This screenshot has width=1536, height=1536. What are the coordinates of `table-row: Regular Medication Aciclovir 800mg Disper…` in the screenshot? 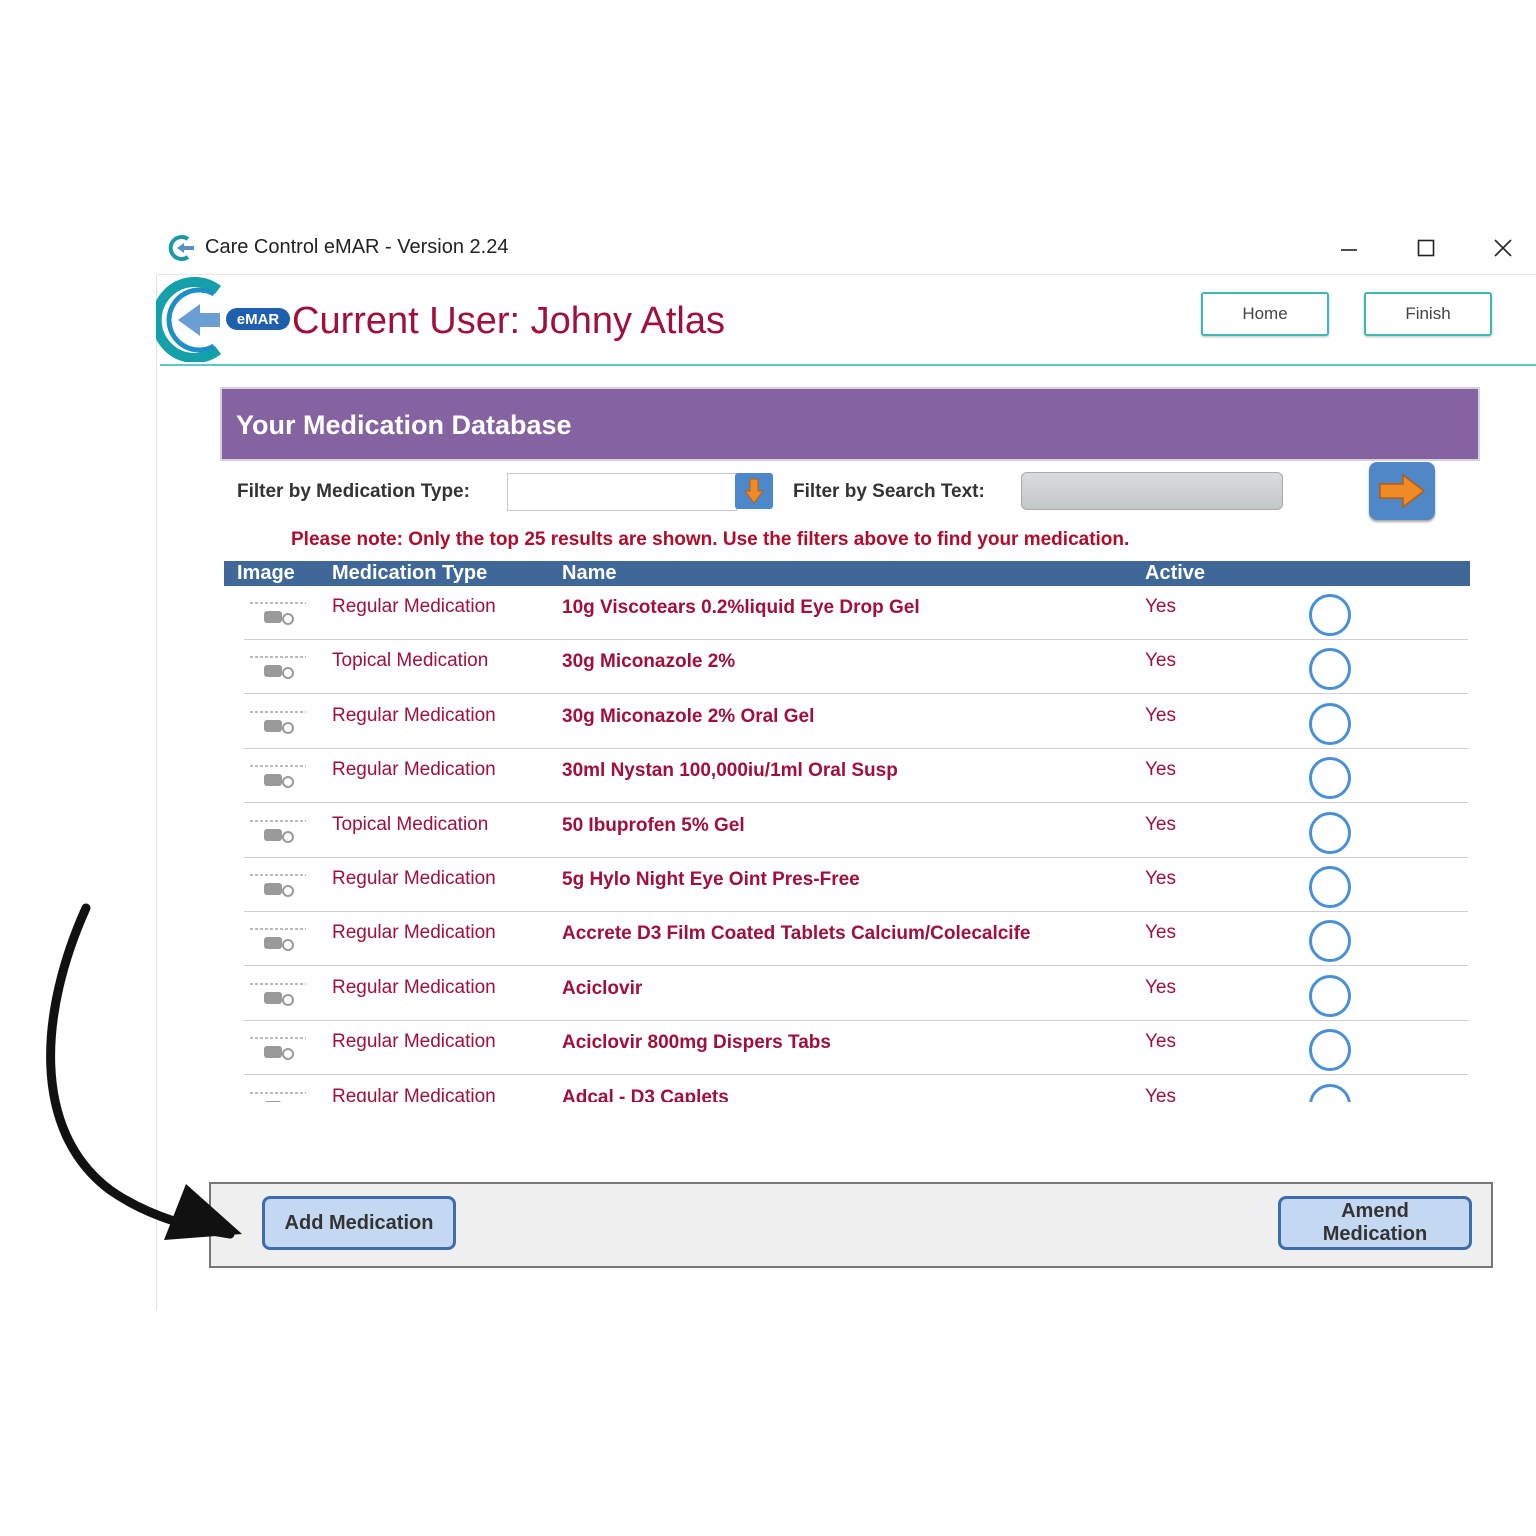 It's located at (847, 1048).